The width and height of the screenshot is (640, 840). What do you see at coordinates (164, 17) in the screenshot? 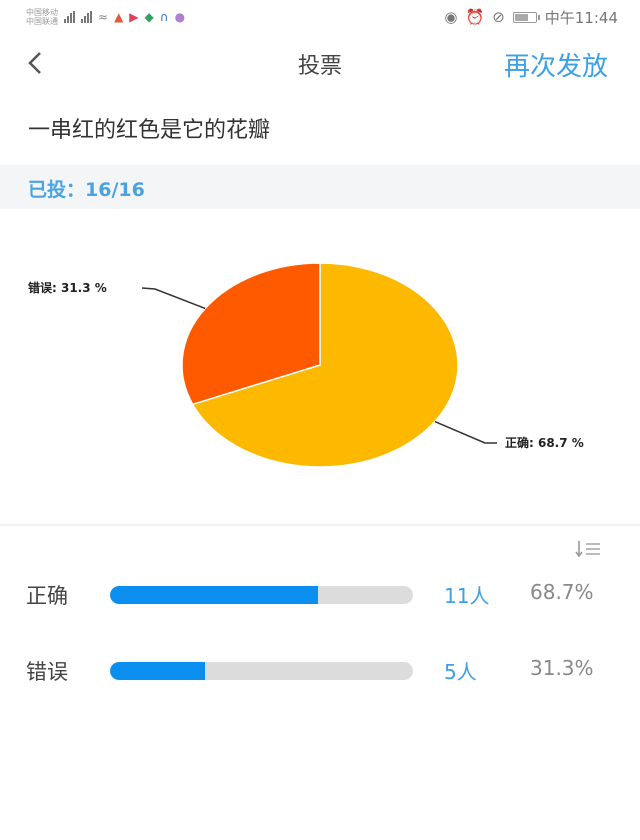
I see `app-notification-icon: ∩` at bounding box center [164, 17].